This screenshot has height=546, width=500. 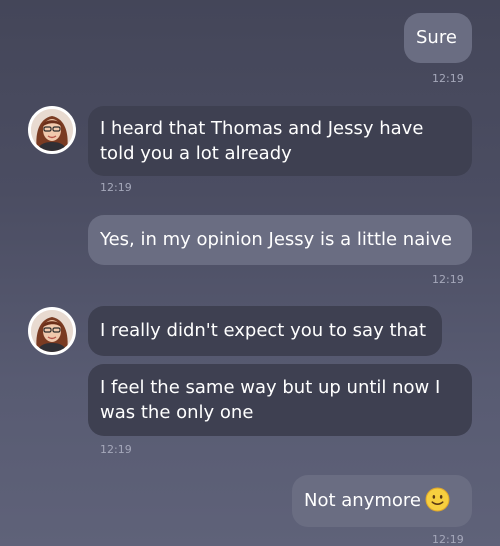 What do you see at coordinates (437, 499) in the screenshot?
I see `slightly-smiling-face-icon` at bounding box center [437, 499].